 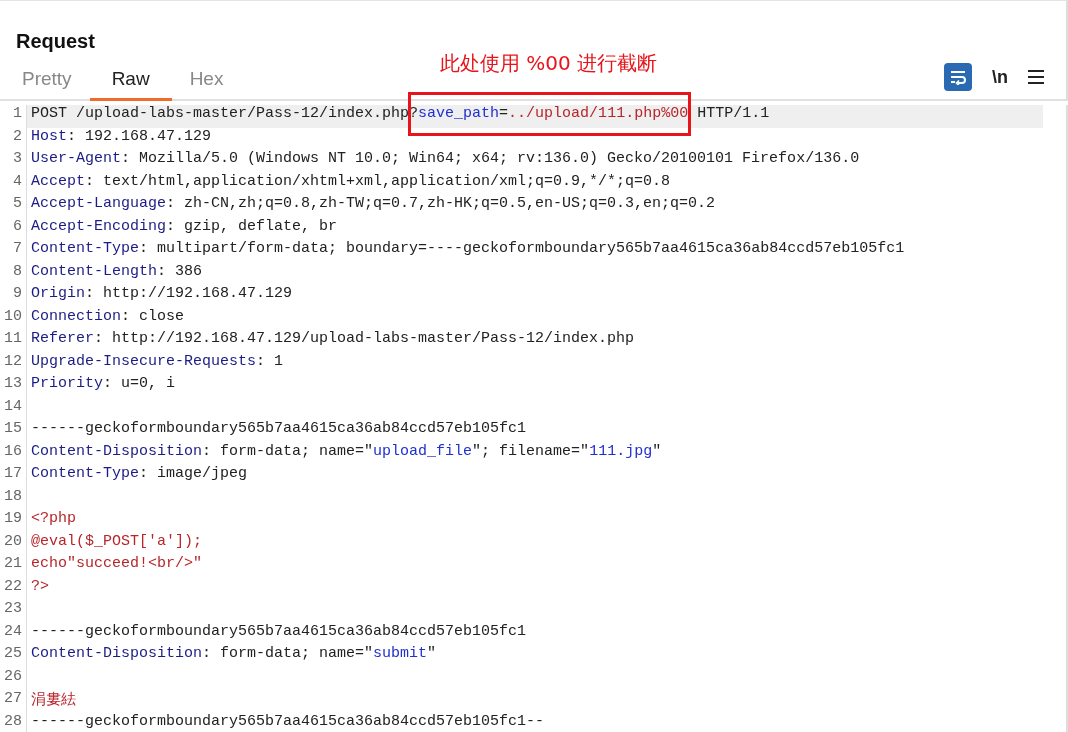 I want to click on code-line: Referer: http://192.168.47.129/upload-labs-master/Pass-12/index.php, so click(x=333, y=339).